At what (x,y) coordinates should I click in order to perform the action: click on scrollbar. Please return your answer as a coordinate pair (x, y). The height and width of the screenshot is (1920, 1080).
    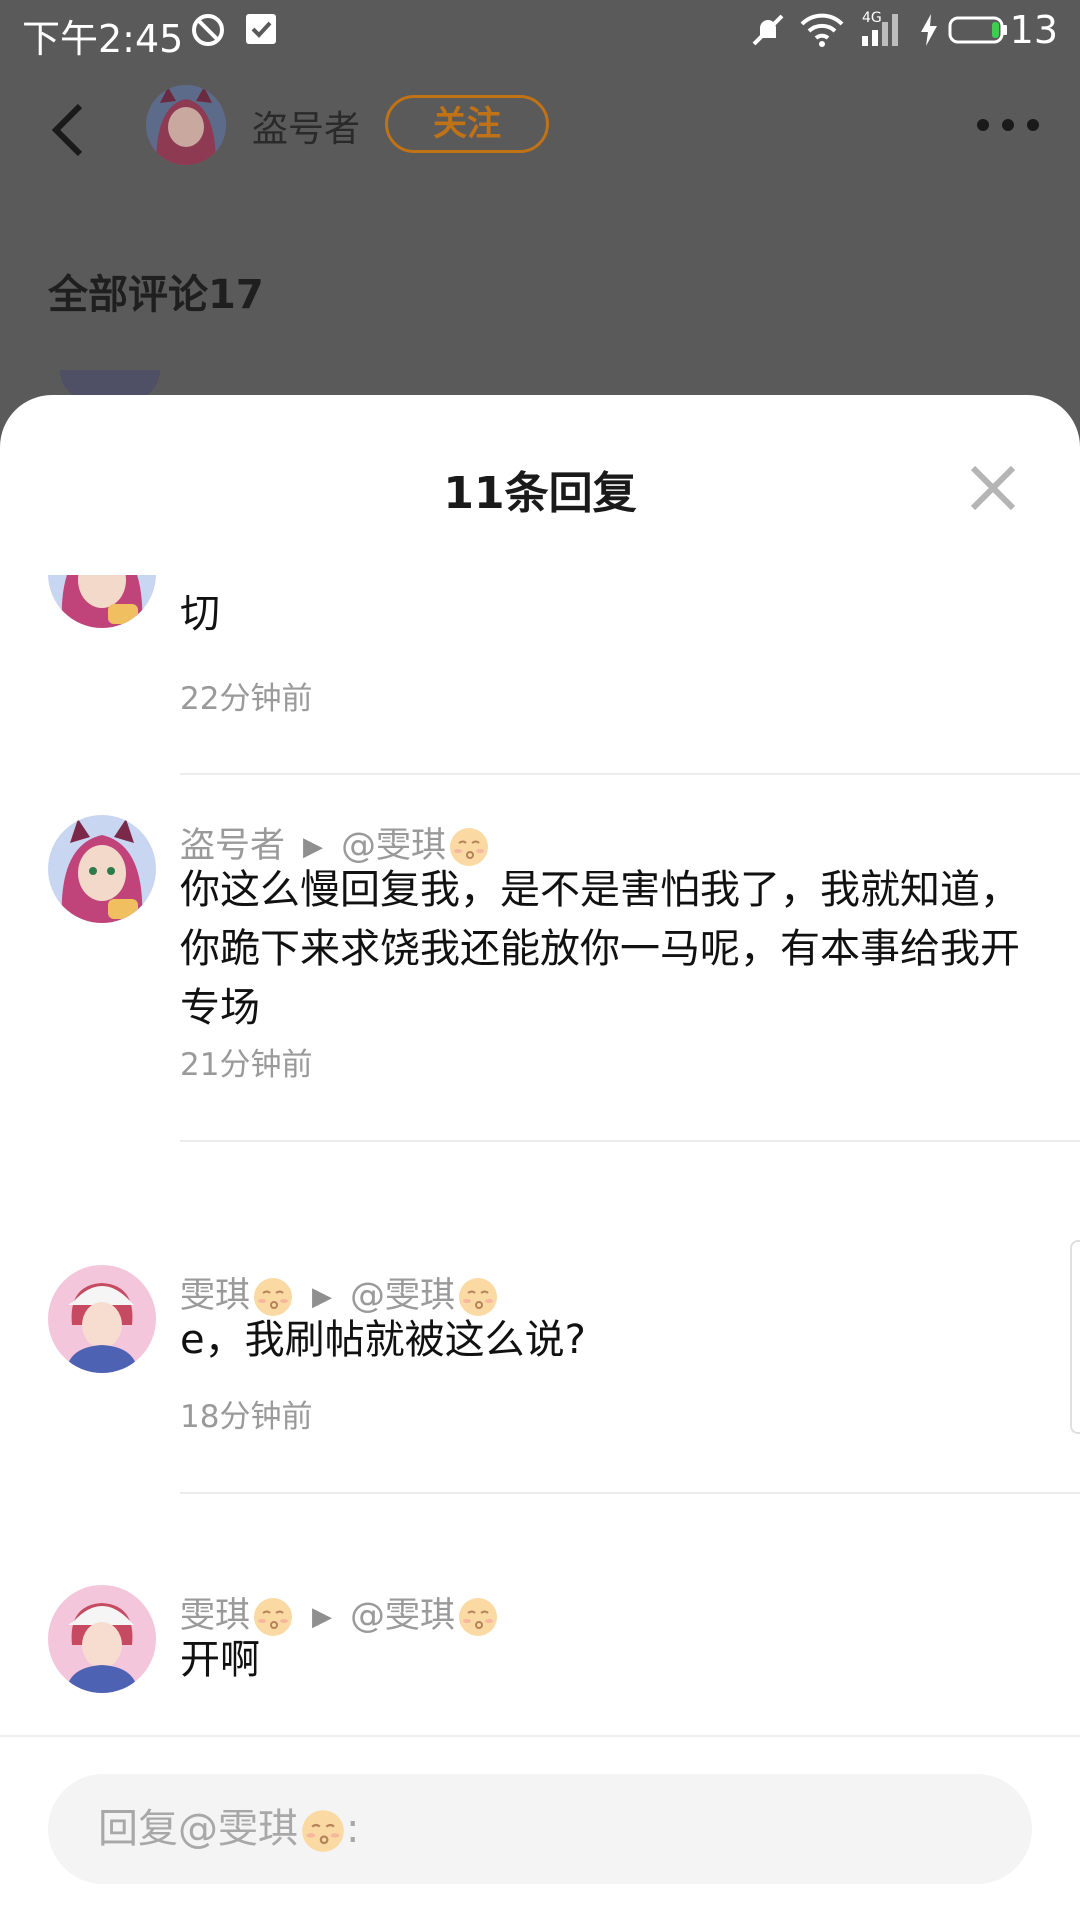
    Looking at the image, I should click on (1075, 1337).